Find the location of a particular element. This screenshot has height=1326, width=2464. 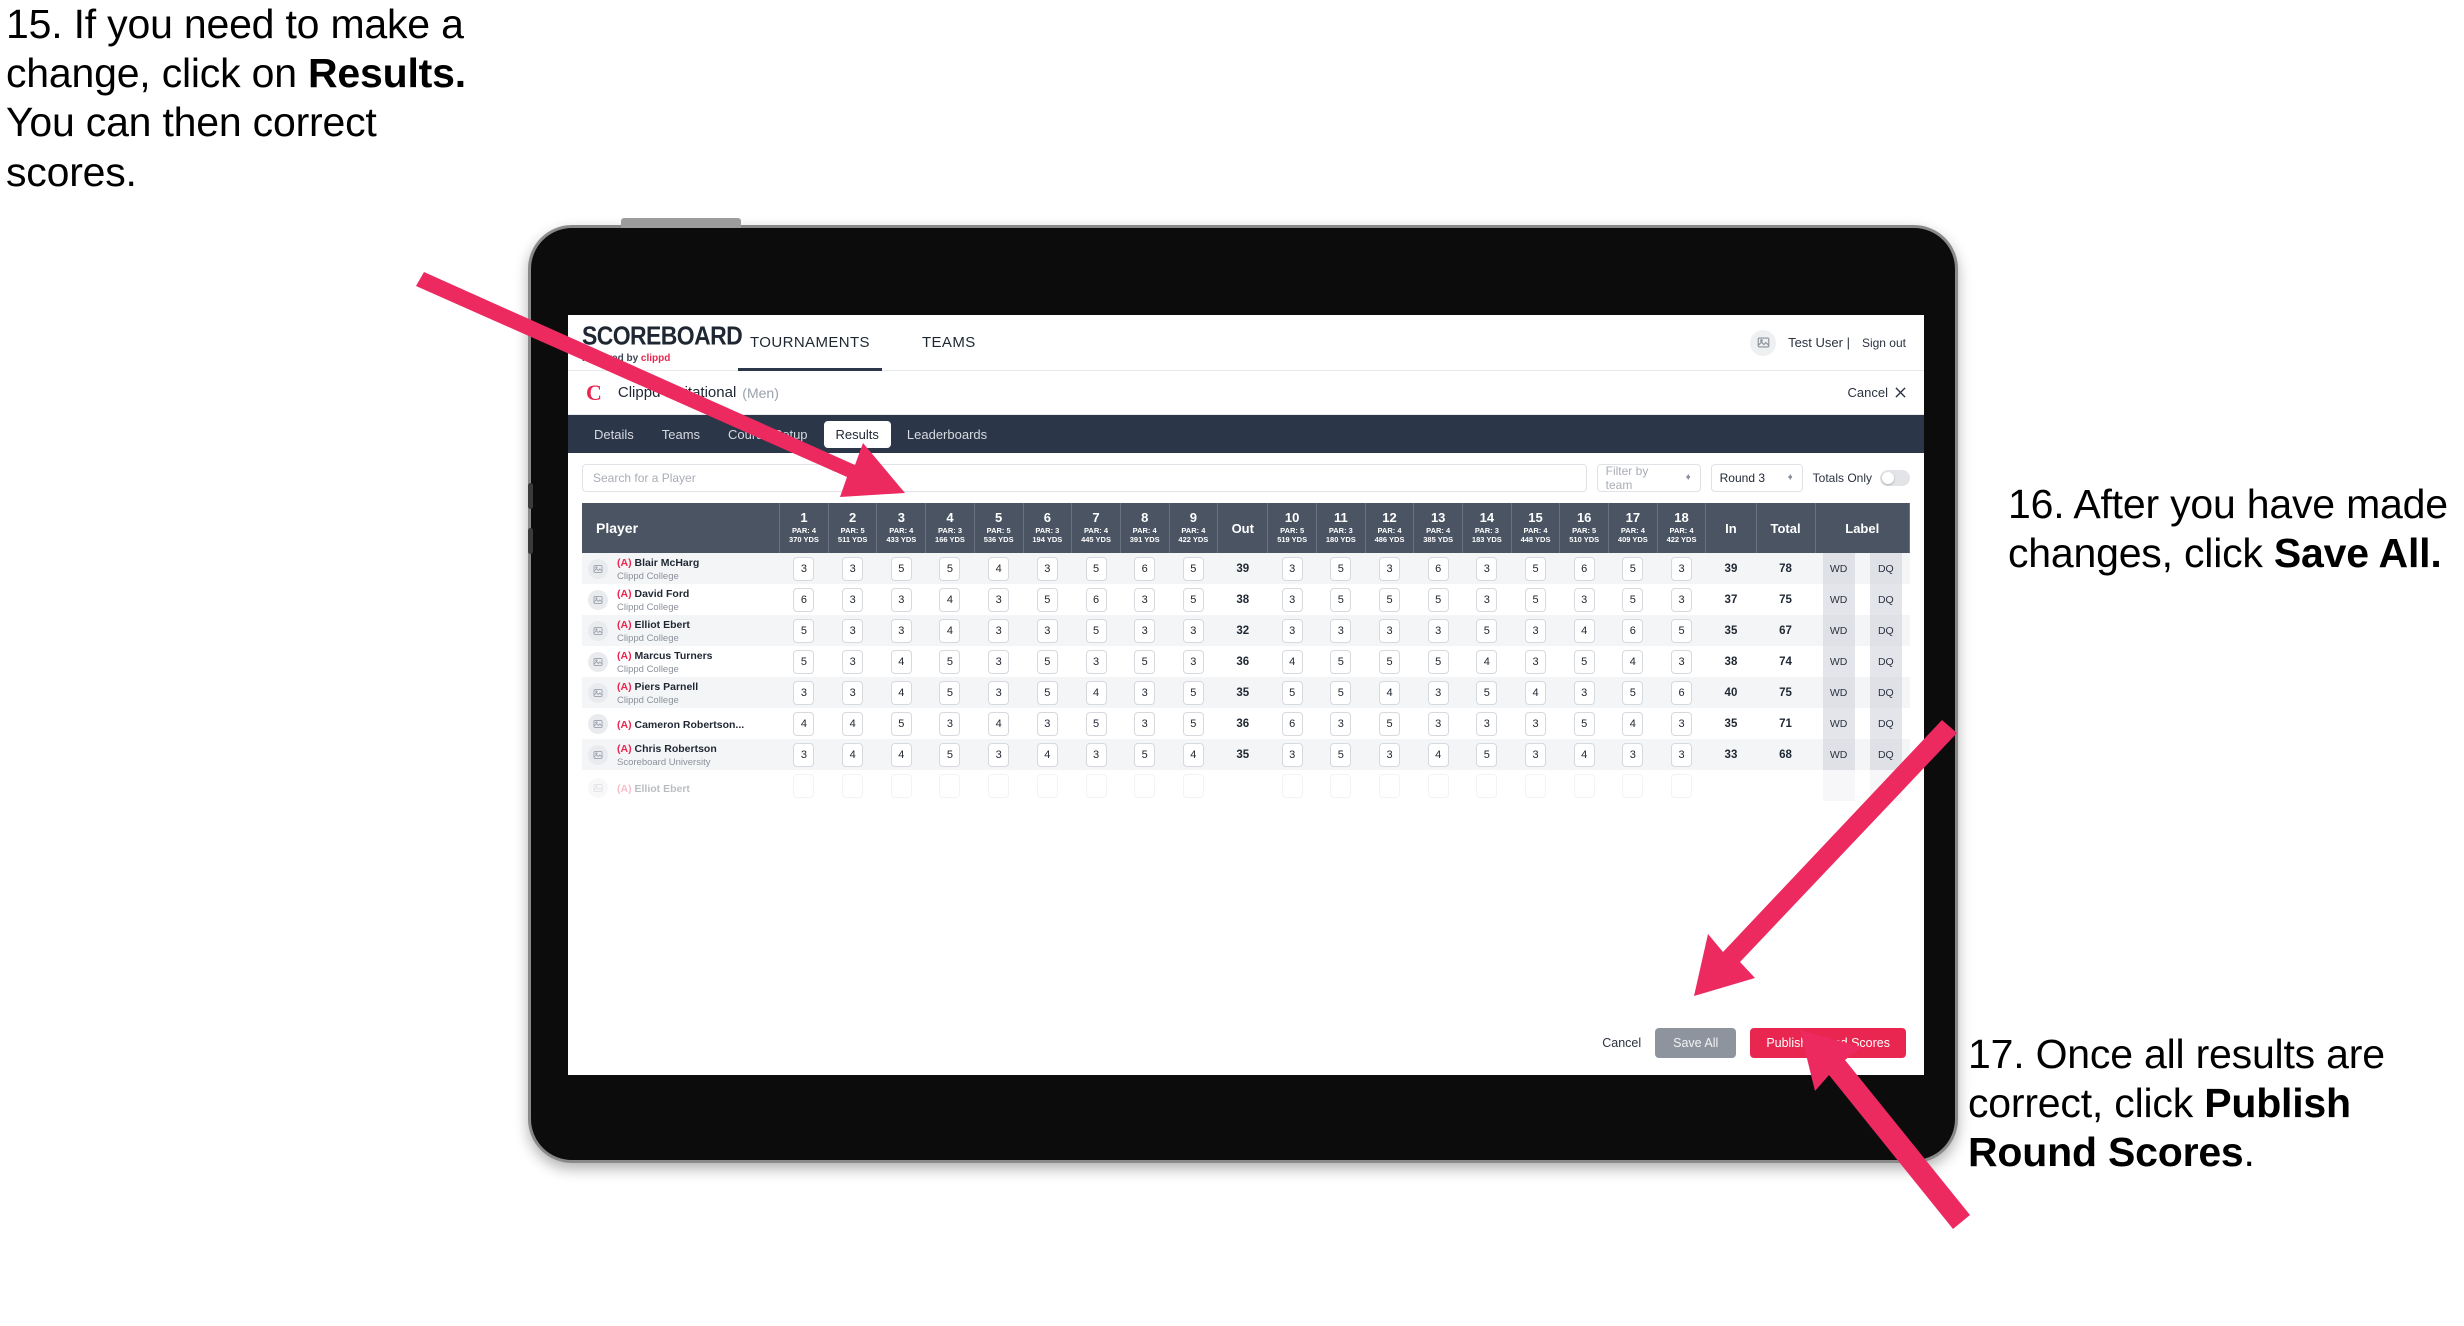

score-cell-hole-10: 3 is located at coordinates (1292, 599).